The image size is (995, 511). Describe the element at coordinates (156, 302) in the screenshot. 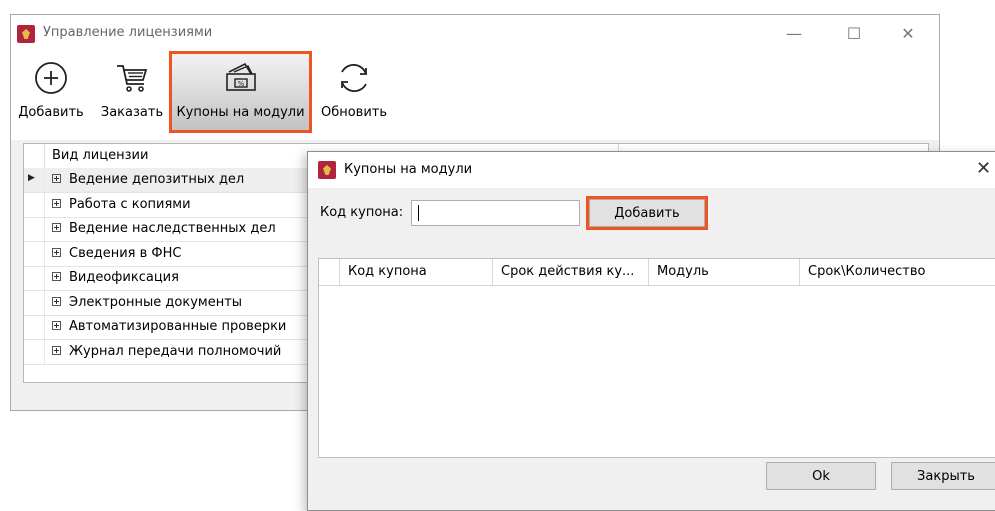

I see `license-row-label: Электронные документы` at that location.